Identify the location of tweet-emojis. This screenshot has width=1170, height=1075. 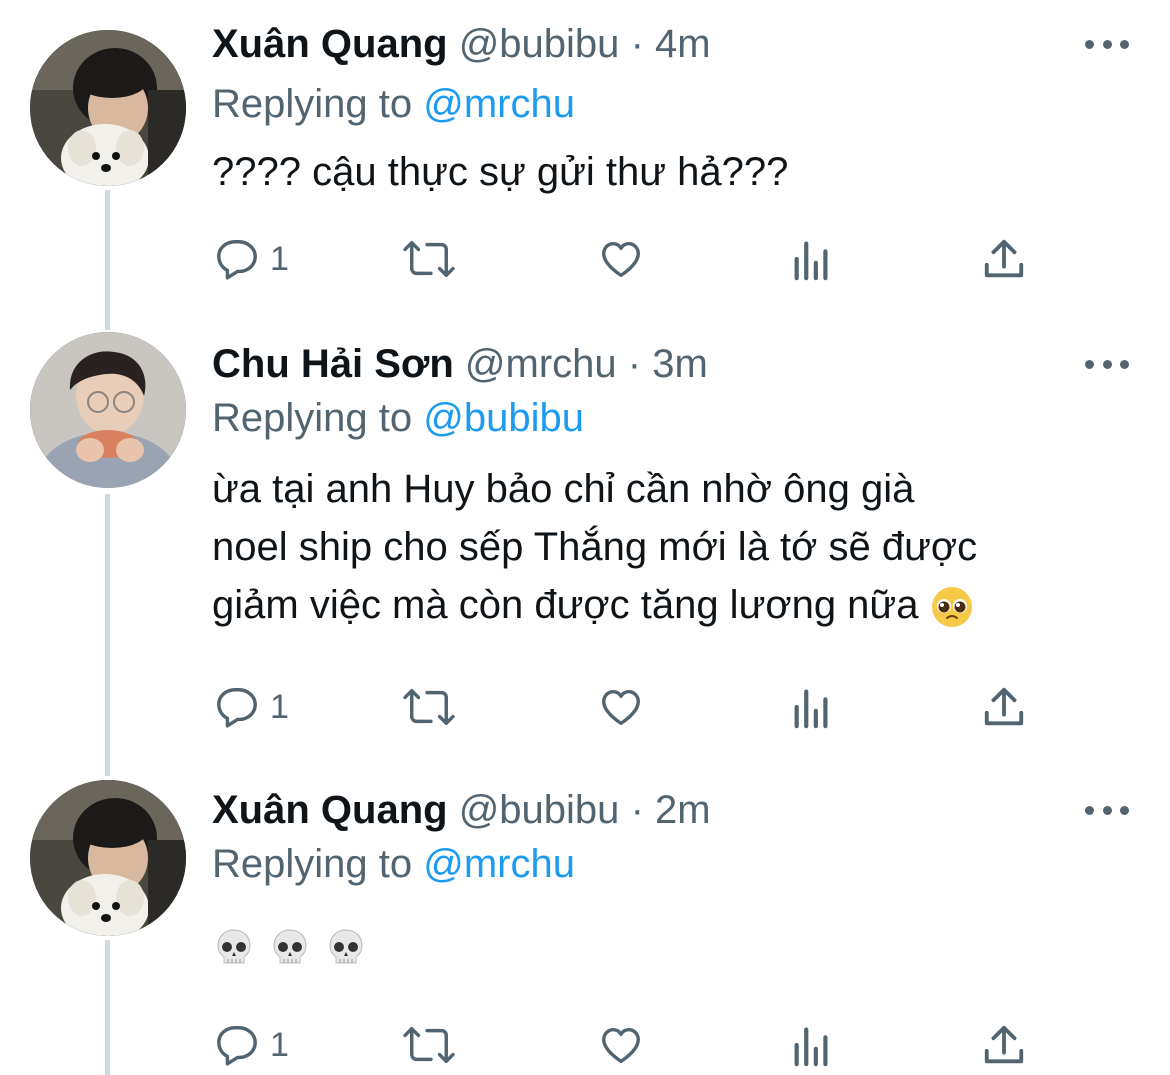
(290, 948).